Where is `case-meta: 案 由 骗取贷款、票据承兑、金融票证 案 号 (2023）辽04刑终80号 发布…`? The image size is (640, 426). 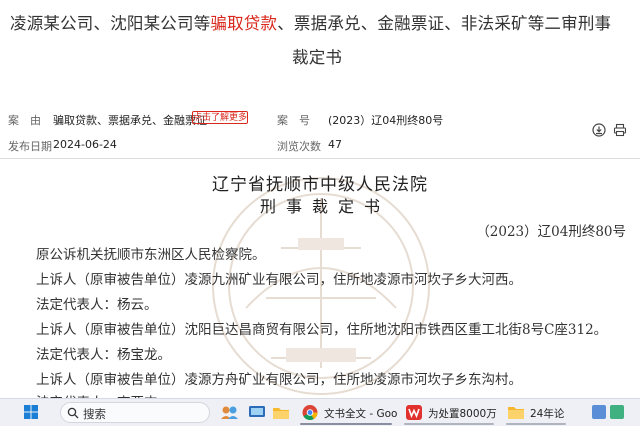 case-meta: 案 由 骗取贷款、票据承兑、金融票证 案 号 (2023）辽04刑终80号 发布… is located at coordinates (320, 131).